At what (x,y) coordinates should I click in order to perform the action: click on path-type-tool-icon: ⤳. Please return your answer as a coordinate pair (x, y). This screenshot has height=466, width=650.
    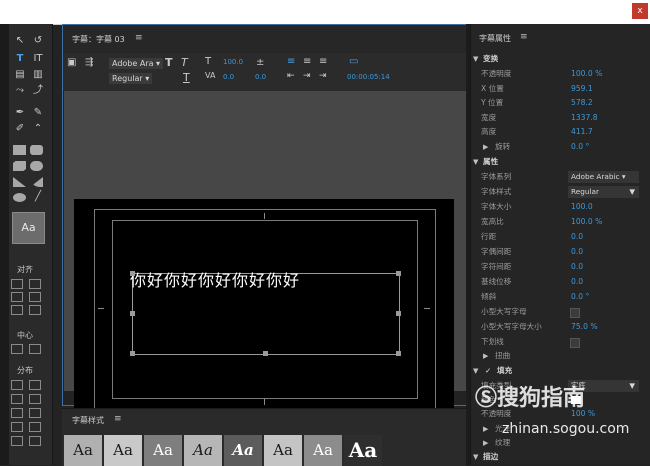
    Looking at the image, I should click on (20, 91).